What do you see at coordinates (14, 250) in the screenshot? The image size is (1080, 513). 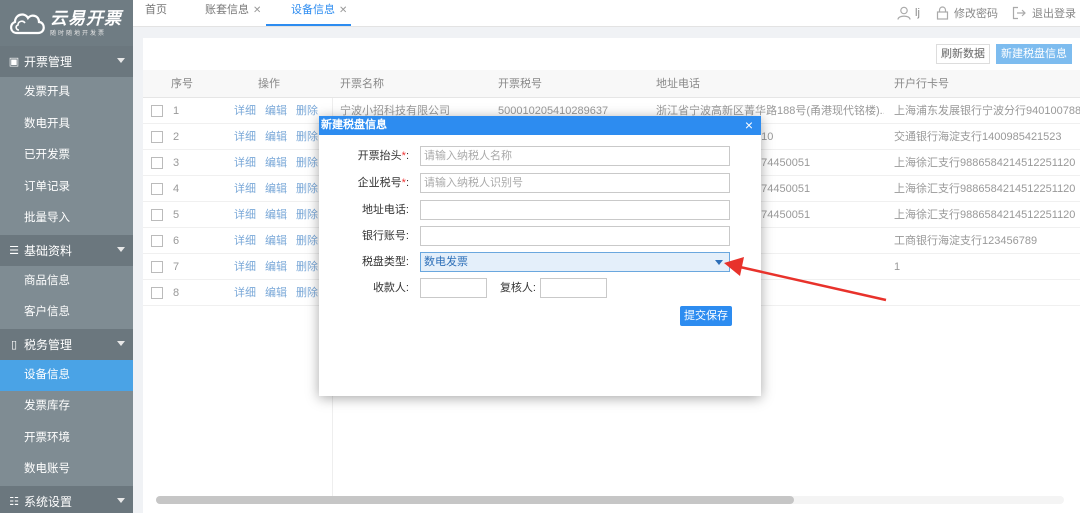 I see `list-icon: ☰` at bounding box center [14, 250].